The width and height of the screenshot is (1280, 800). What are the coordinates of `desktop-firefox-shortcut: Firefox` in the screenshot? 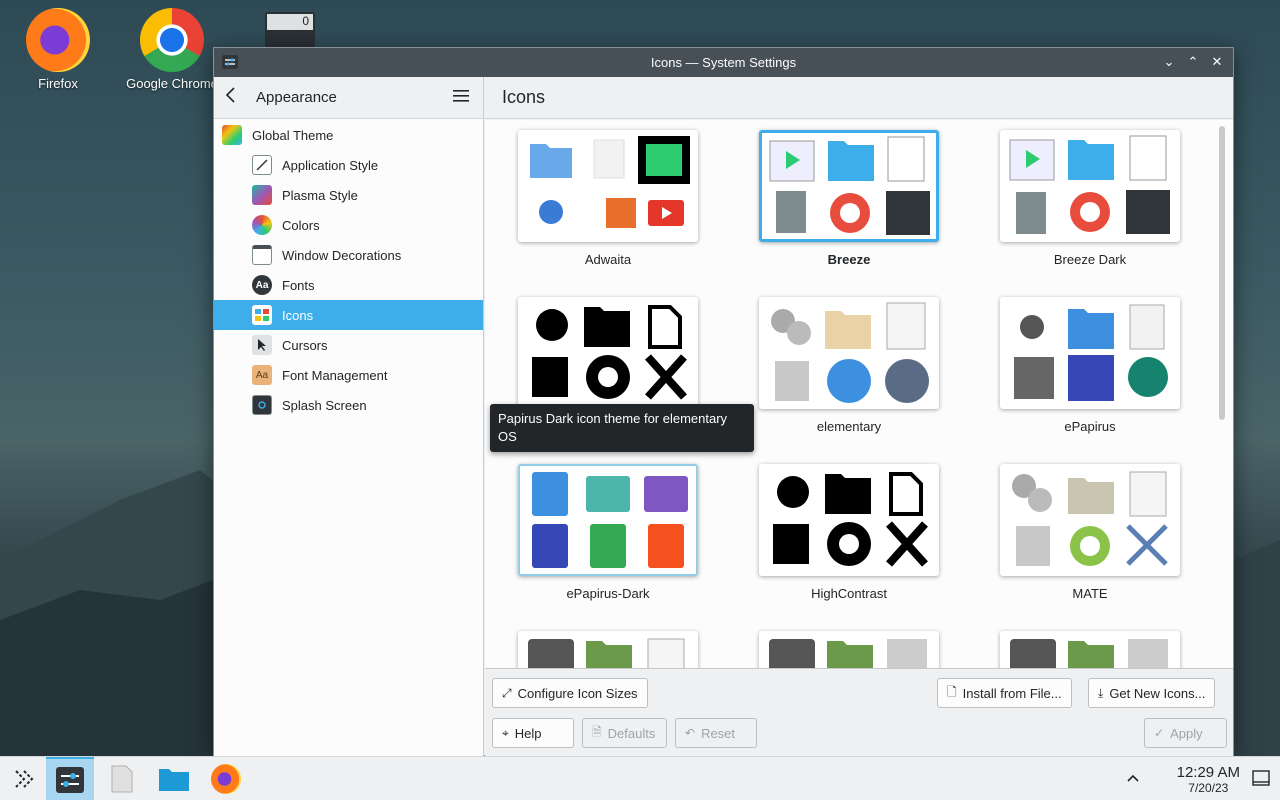 It's located at (58, 49).